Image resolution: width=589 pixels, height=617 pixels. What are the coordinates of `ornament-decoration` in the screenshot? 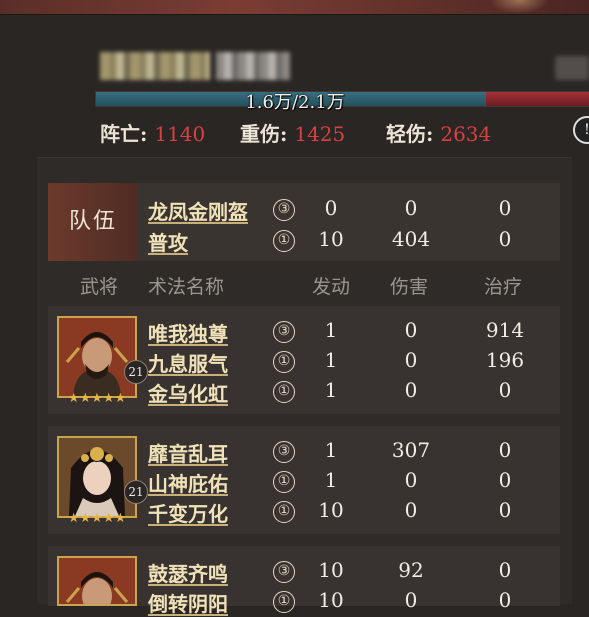 It's located at (519, 7).